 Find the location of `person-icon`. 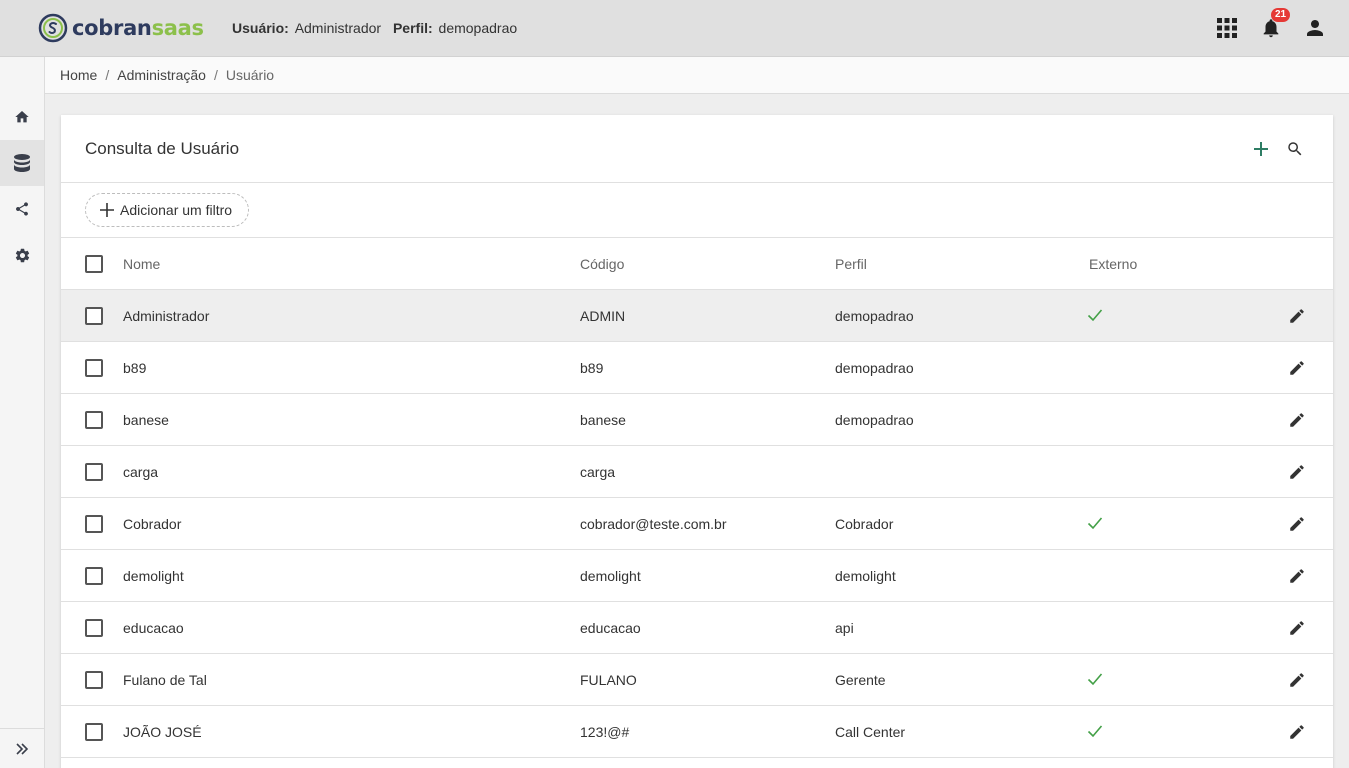

person-icon is located at coordinates (1315, 28).